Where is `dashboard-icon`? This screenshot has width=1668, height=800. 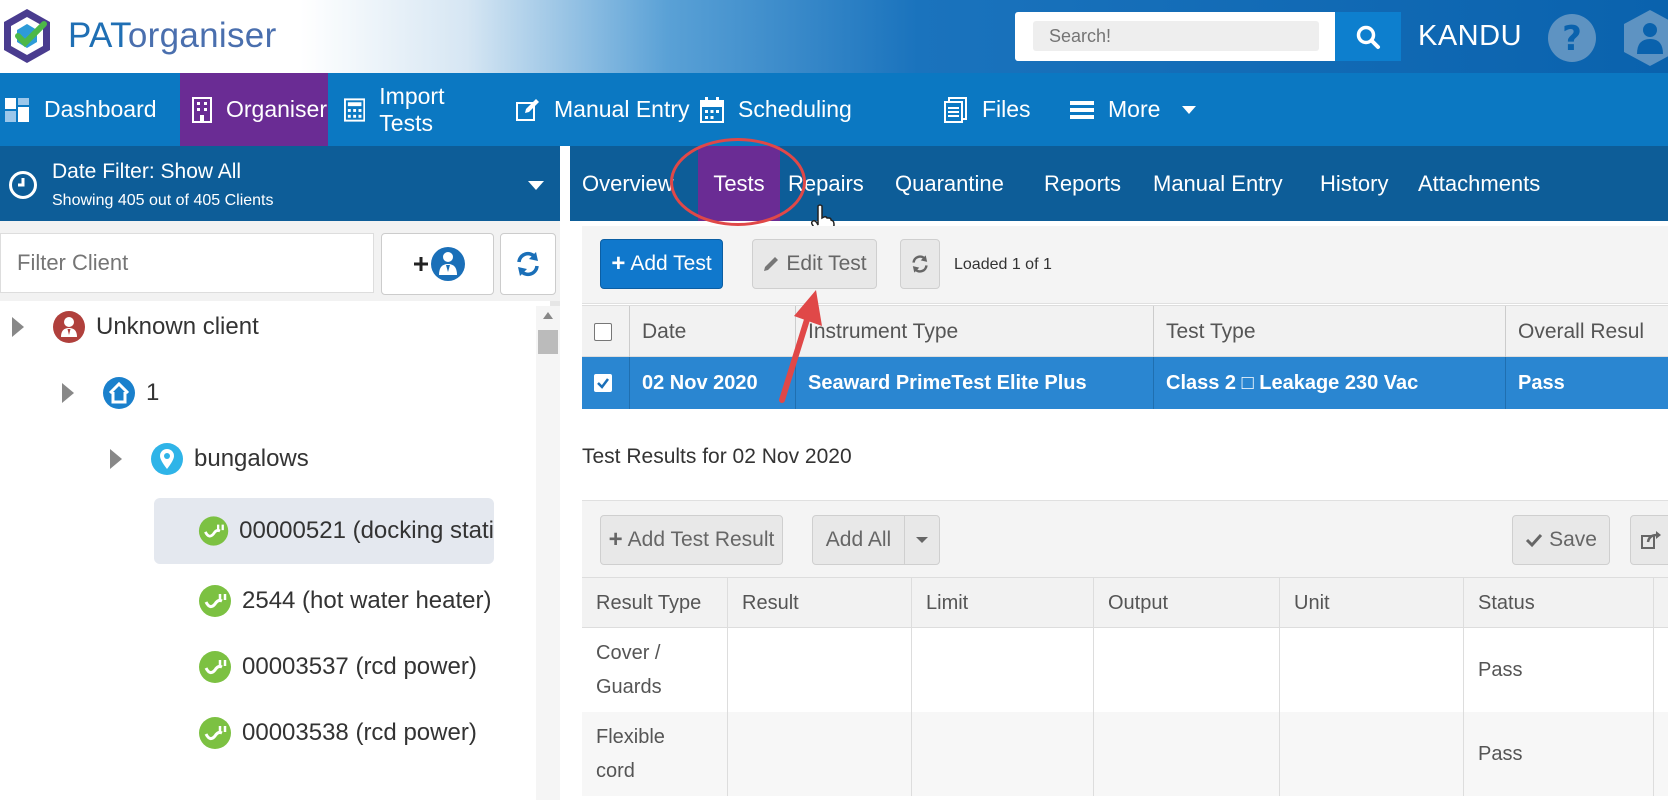 dashboard-icon is located at coordinates (17, 109).